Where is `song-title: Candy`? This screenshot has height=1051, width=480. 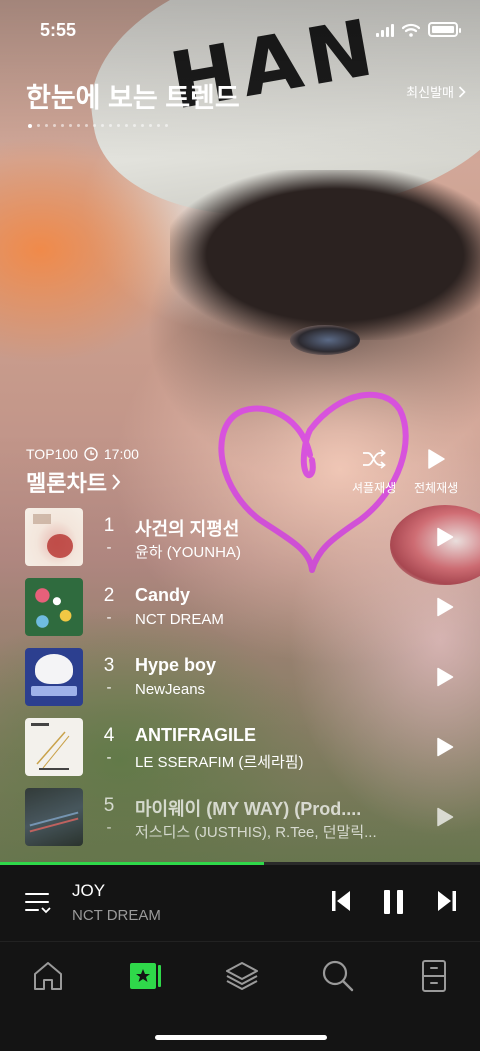 song-title: Candy is located at coordinates (163, 595).